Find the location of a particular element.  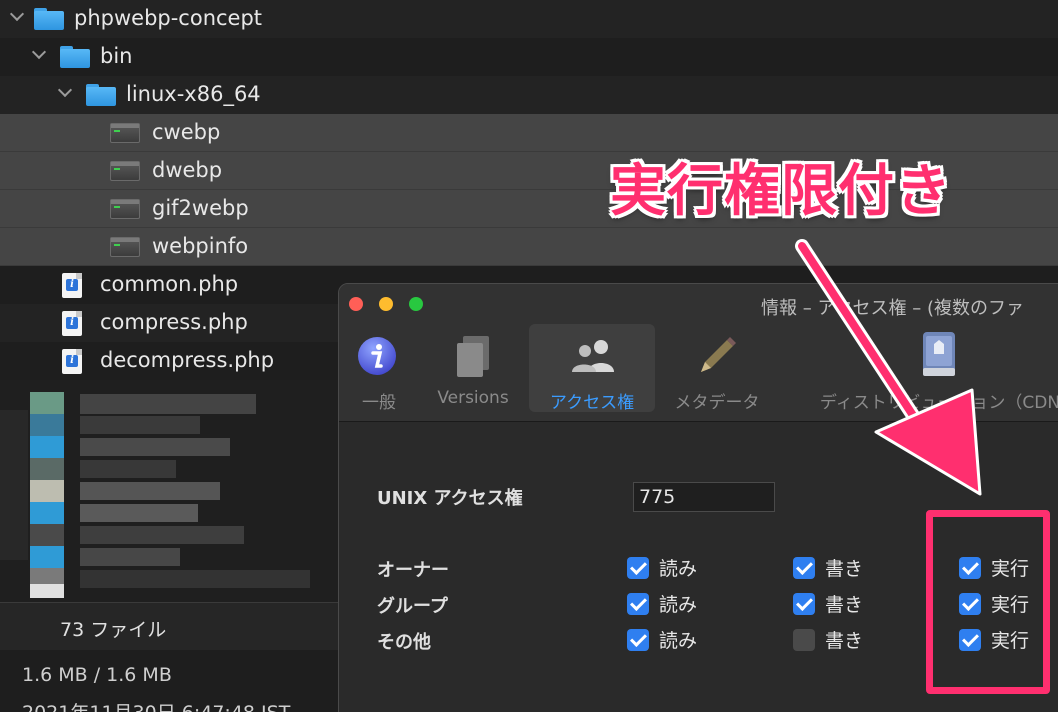

file-count: 73 ファイル is located at coordinates (113, 630).